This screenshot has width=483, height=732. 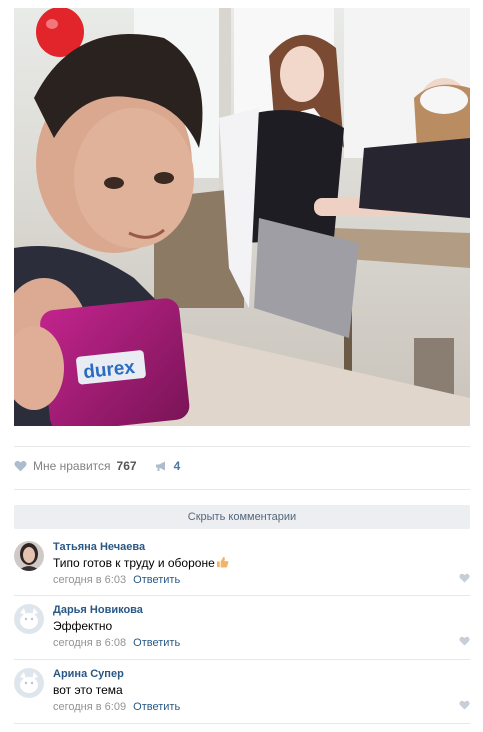 I want to click on comment-meta: сегодня в 6:09 Ответить, so click(x=116, y=707).